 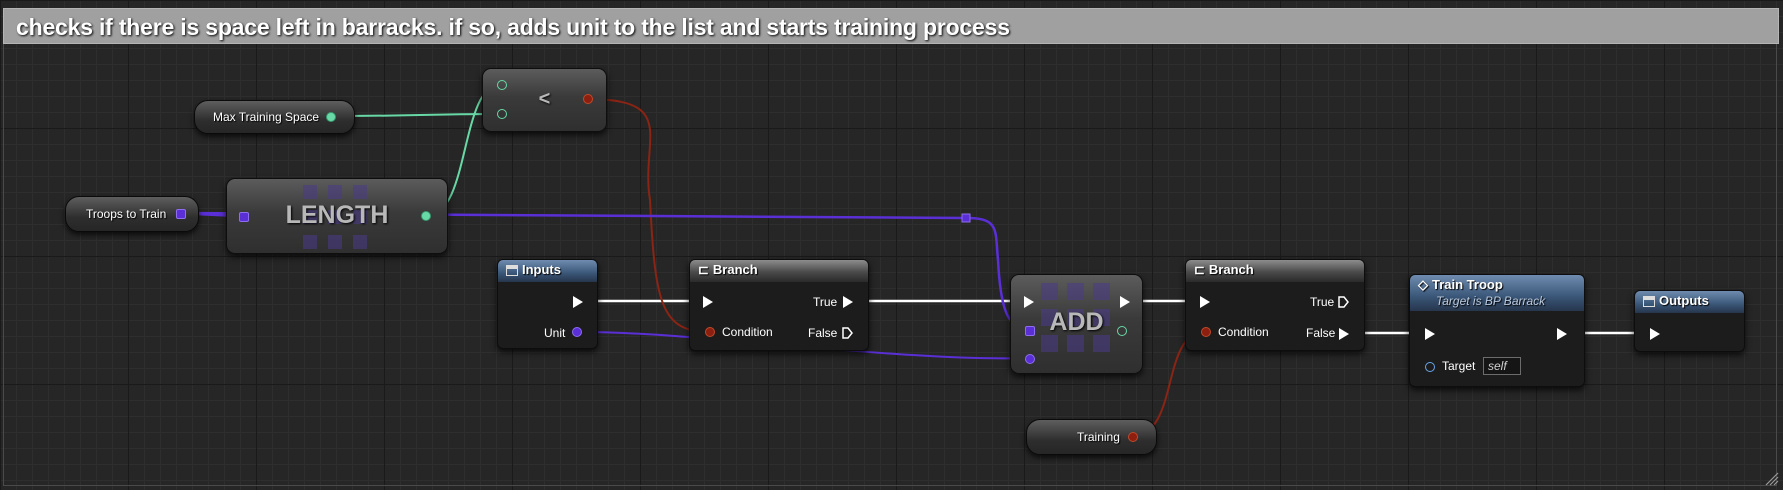 What do you see at coordinates (1076, 324) in the screenshot?
I see `add-node: ADD` at bounding box center [1076, 324].